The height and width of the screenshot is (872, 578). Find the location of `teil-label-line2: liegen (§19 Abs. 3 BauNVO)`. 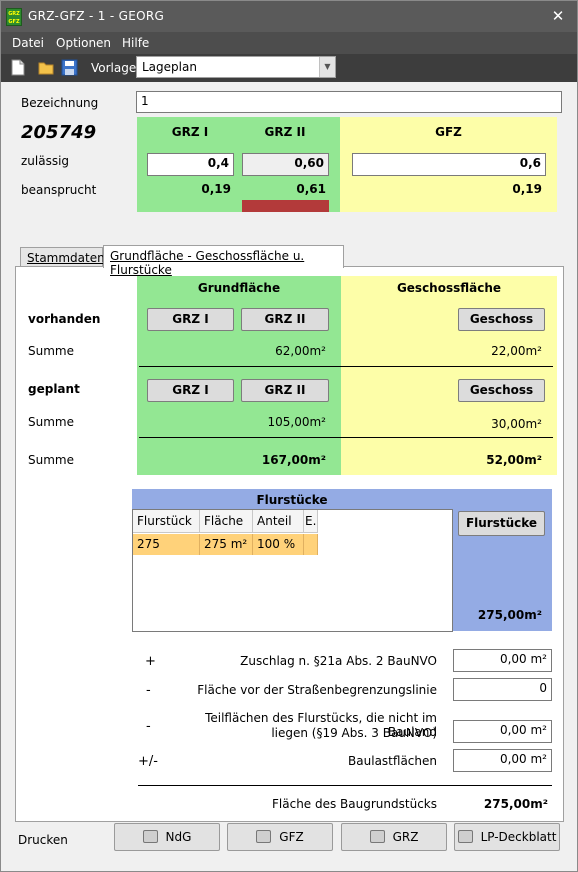

teil-label-line2: liegen (§19 Abs. 3 BauNVO) is located at coordinates (354, 733).